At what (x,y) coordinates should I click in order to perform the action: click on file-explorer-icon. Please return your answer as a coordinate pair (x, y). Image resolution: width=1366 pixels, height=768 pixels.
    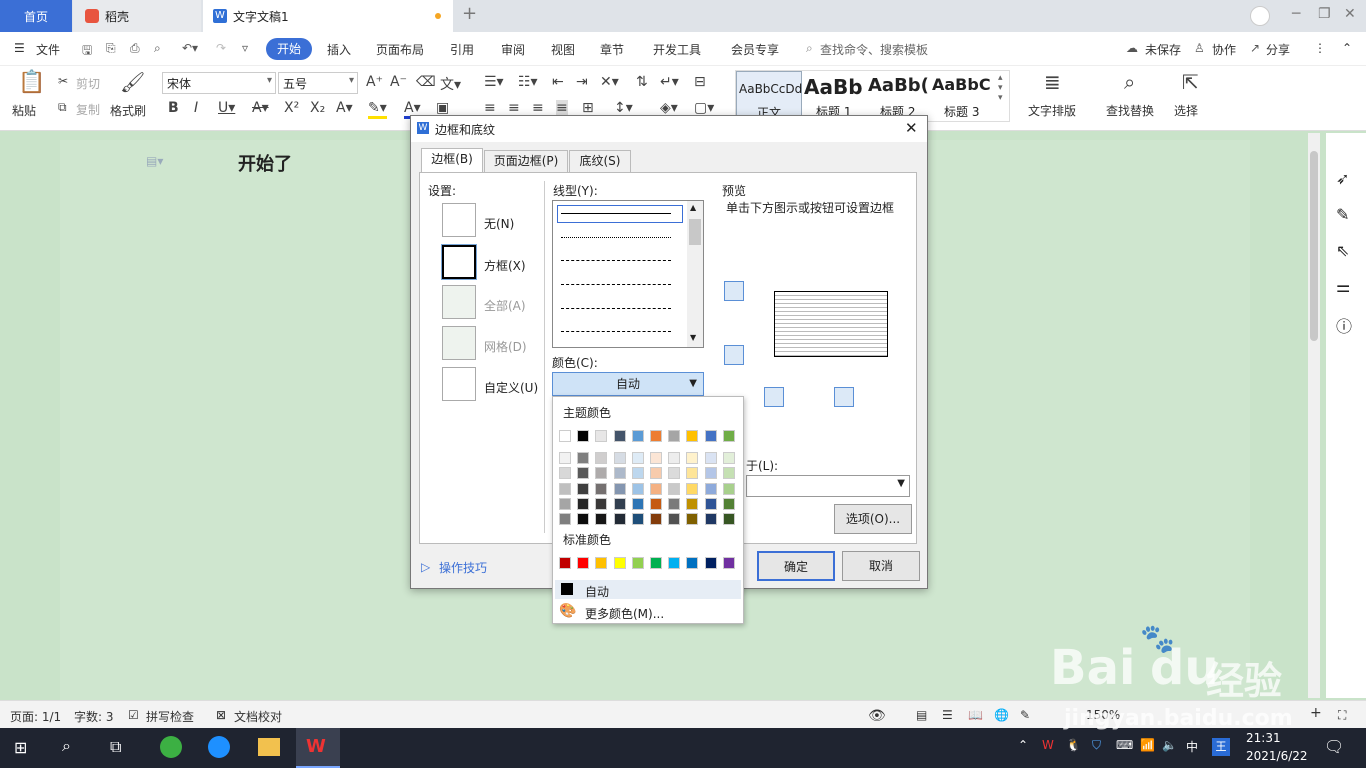
    Looking at the image, I should click on (269, 747).